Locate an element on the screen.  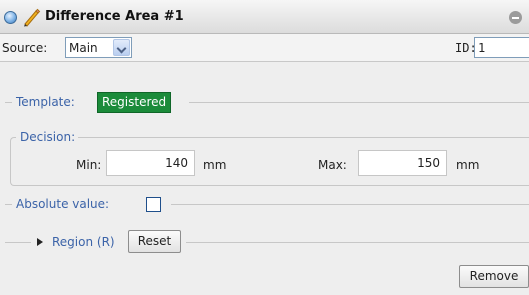
region-label: Region (R) is located at coordinates (83, 242).